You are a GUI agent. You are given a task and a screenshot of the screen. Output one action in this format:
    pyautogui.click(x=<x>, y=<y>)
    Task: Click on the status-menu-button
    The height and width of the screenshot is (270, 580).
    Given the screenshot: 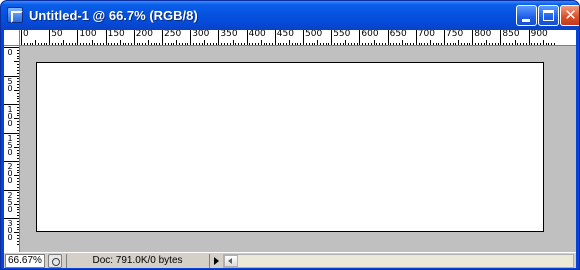 What is the action you would take?
    pyautogui.click(x=215, y=261)
    